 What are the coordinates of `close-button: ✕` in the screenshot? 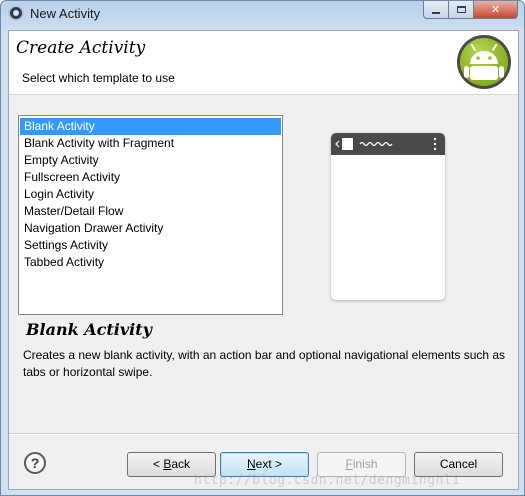 It's located at (496, 10).